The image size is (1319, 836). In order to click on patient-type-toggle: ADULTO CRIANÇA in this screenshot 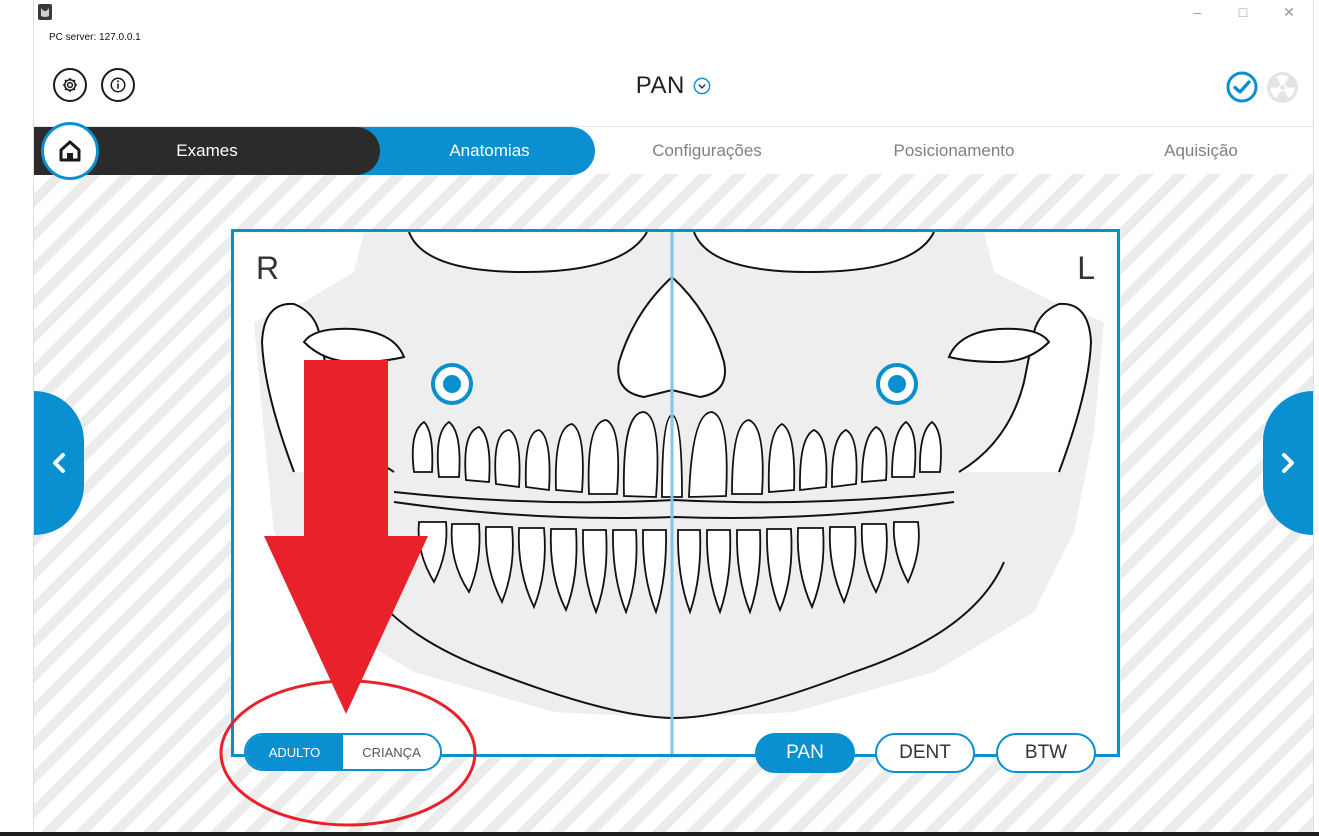, I will do `click(343, 752)`.